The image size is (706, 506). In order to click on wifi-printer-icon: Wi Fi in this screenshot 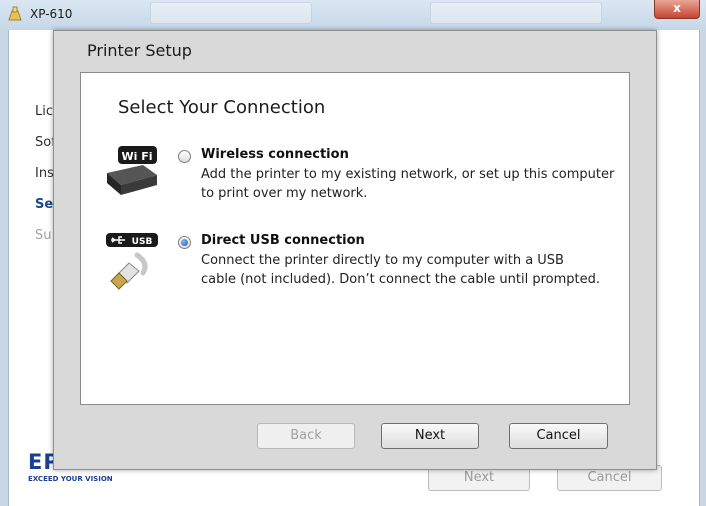, I will do `click(132, 170)`.